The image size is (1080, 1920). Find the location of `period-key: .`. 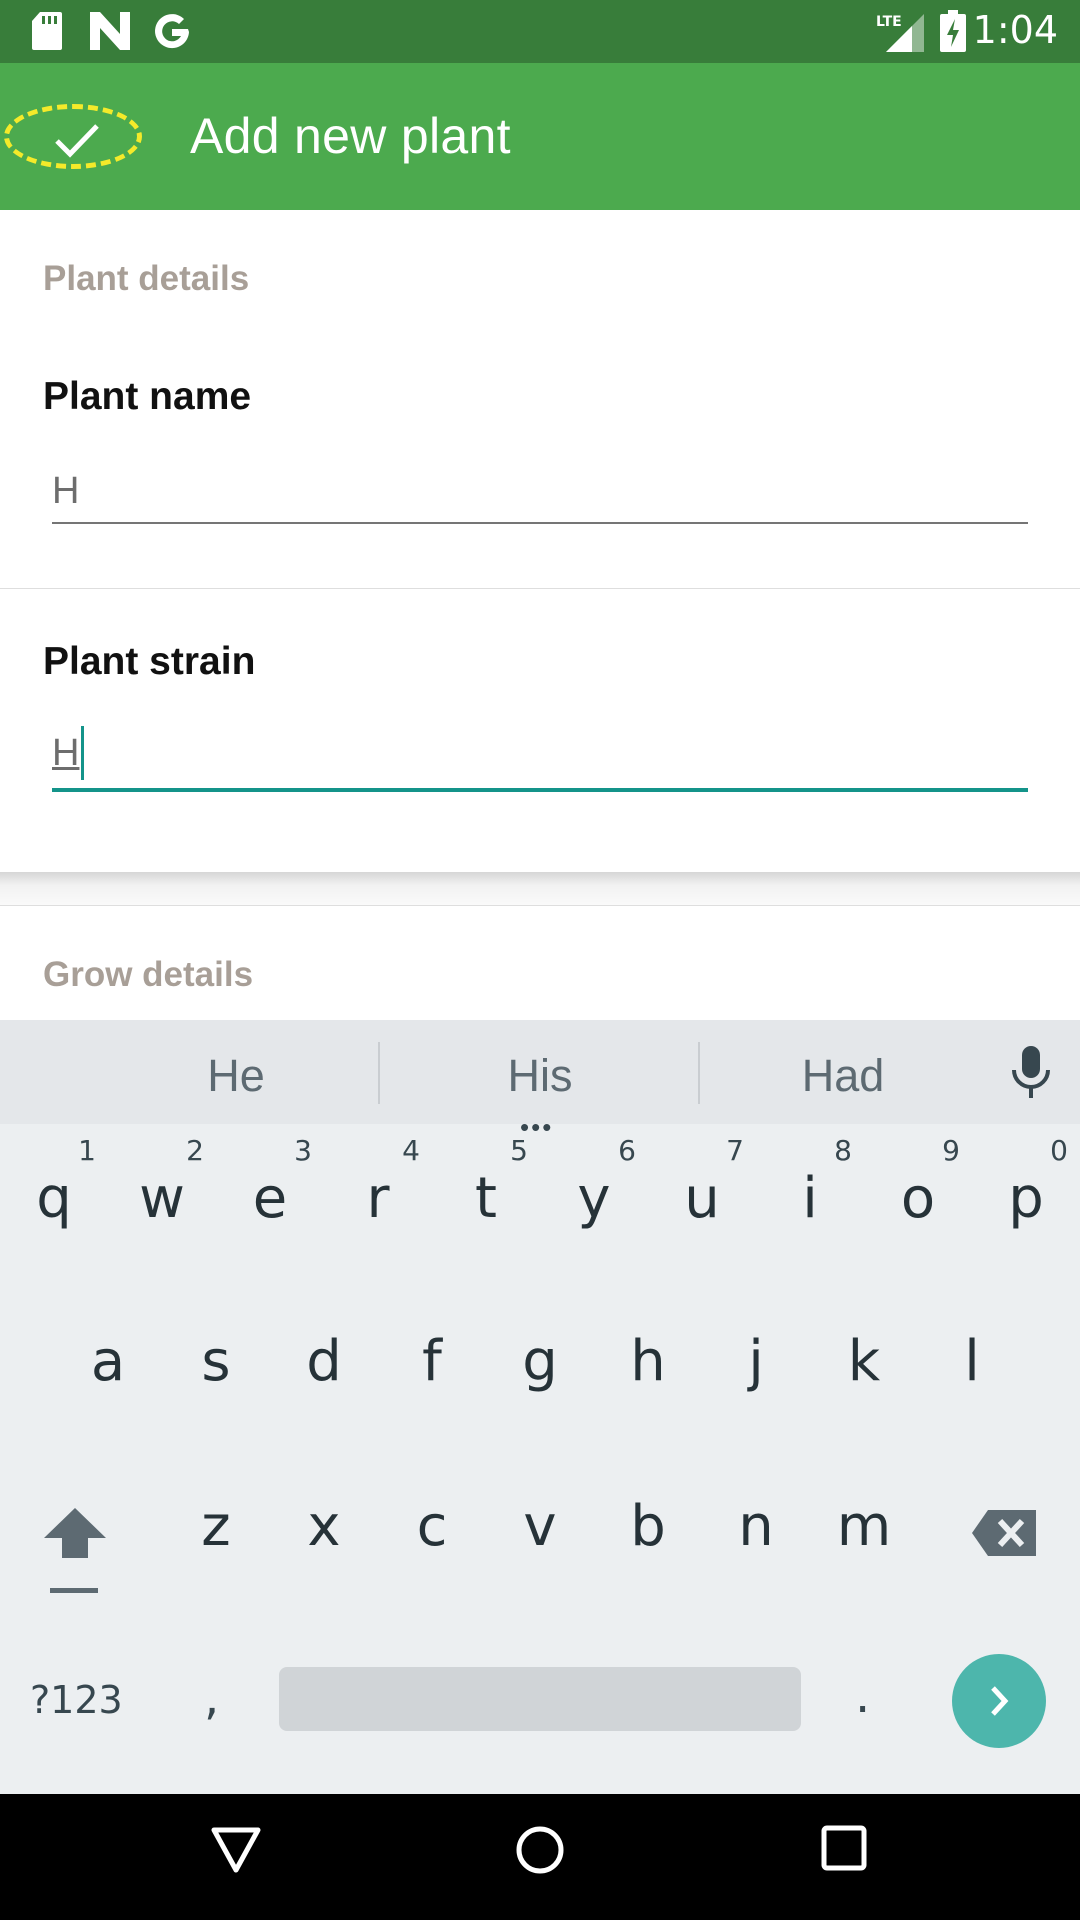

period-key: . is located at coordinates (862, 1696).